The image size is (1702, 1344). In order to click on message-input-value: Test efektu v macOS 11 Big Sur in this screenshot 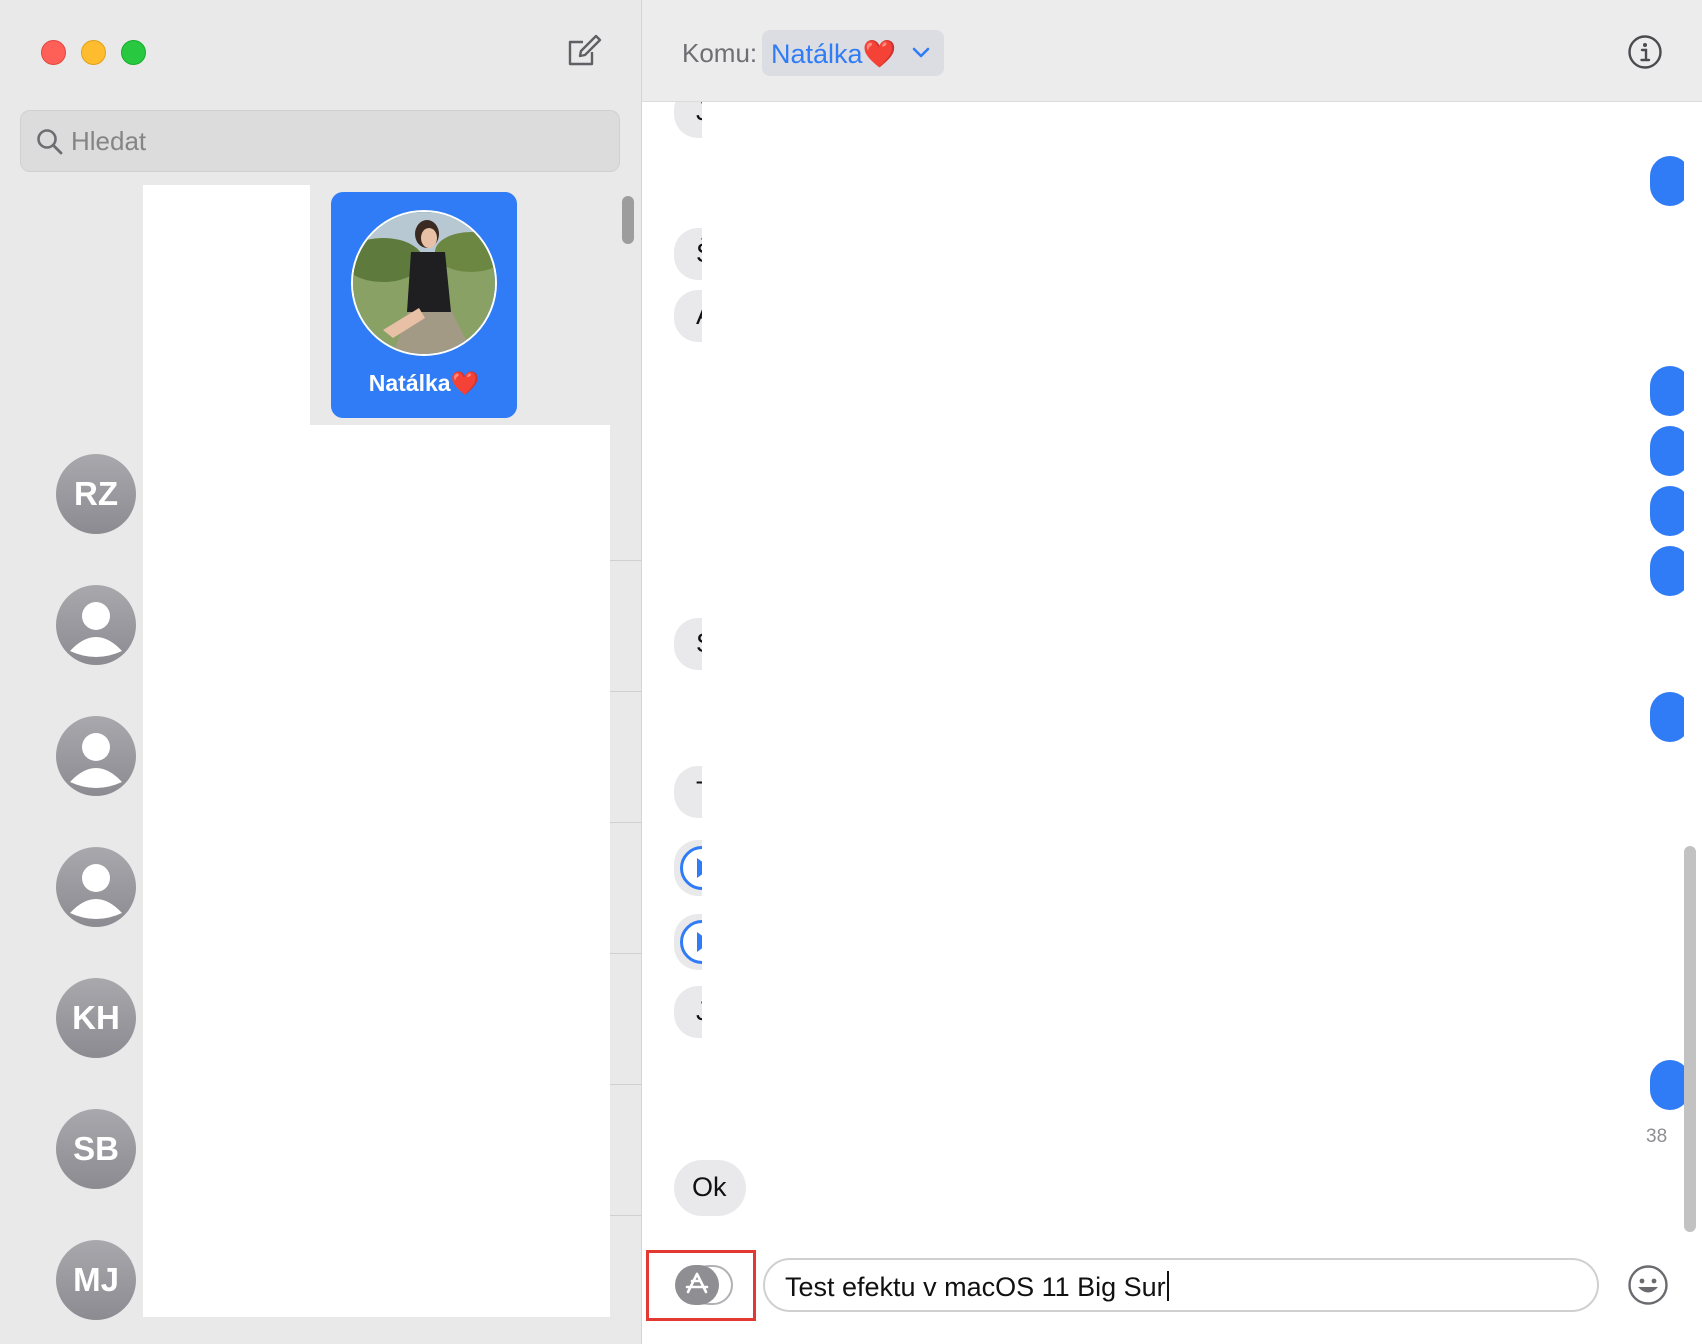, I will do `click(975, 1287)`.